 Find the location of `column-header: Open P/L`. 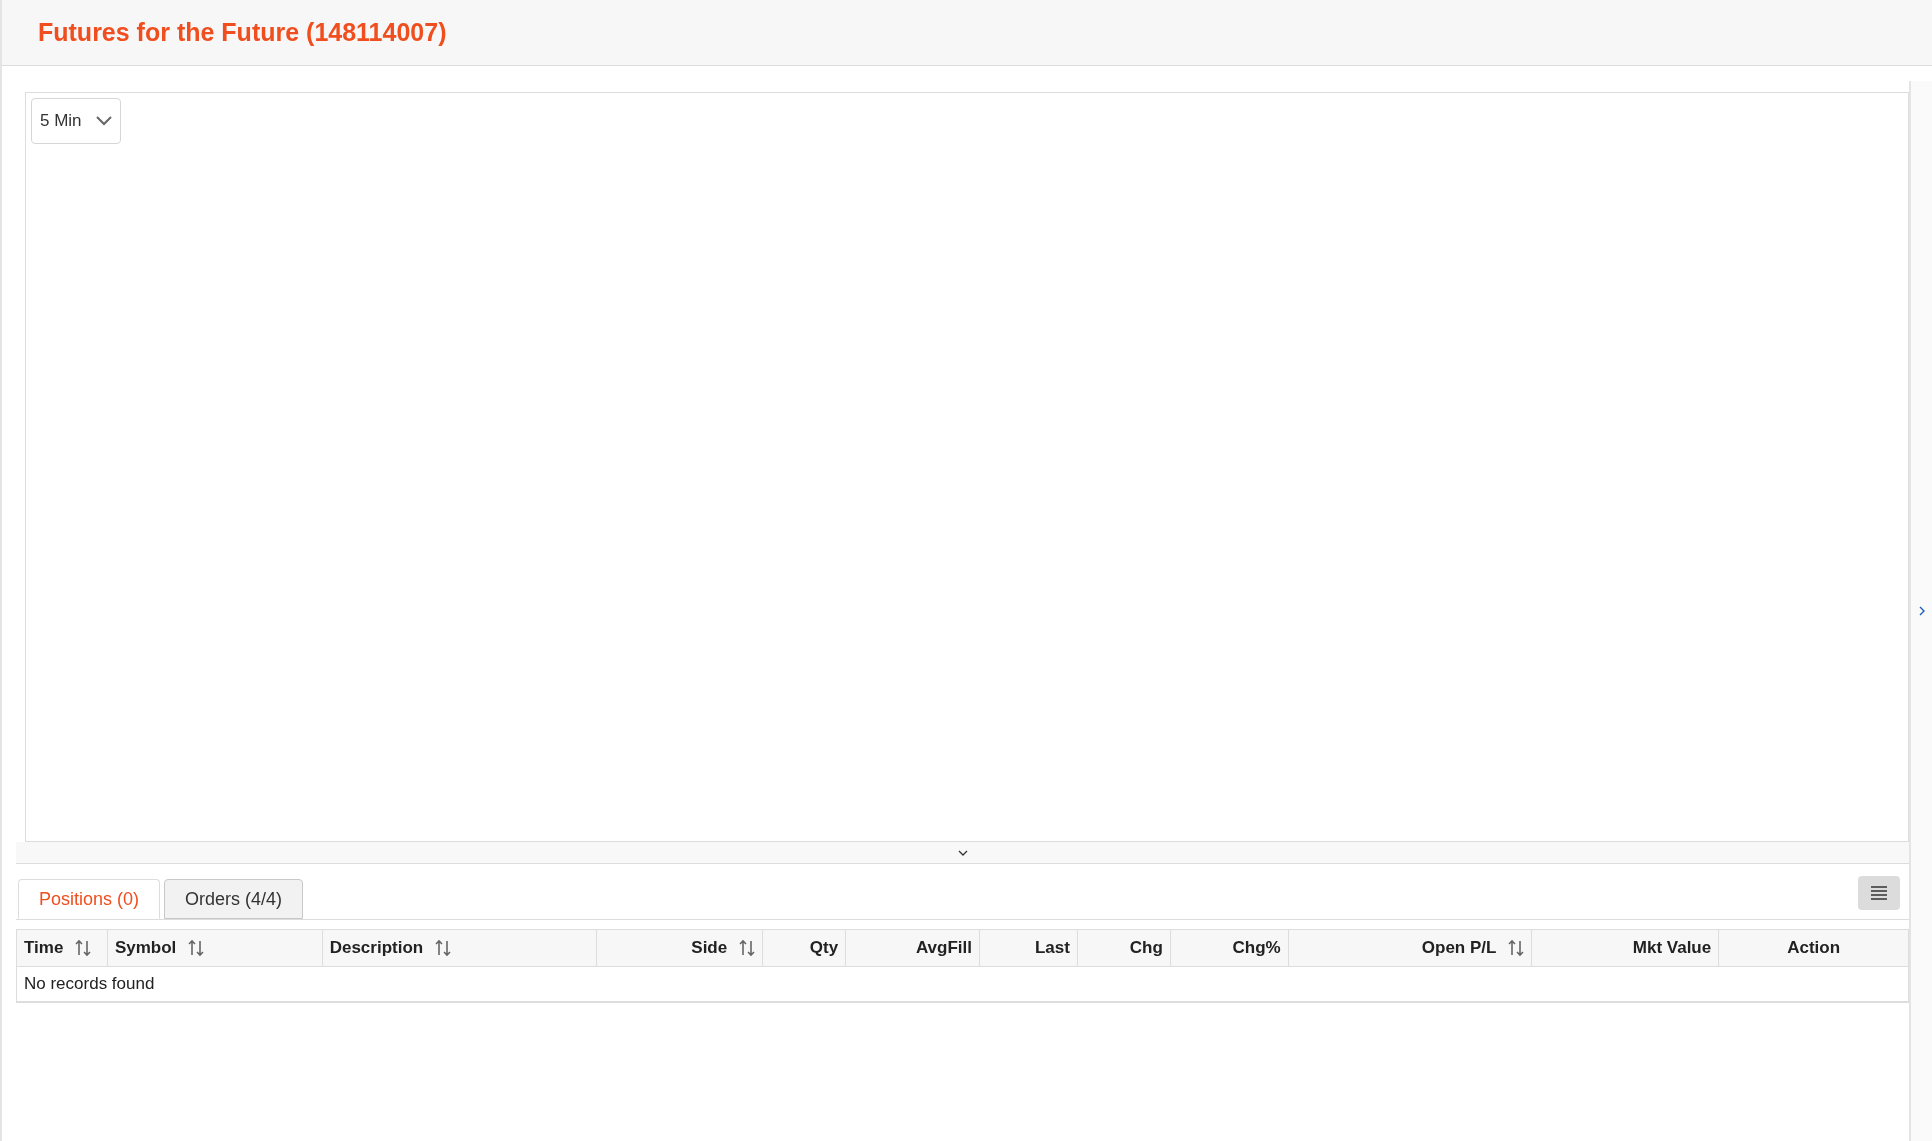

column-header: Open P/L is located at coordinates (1410, 948).